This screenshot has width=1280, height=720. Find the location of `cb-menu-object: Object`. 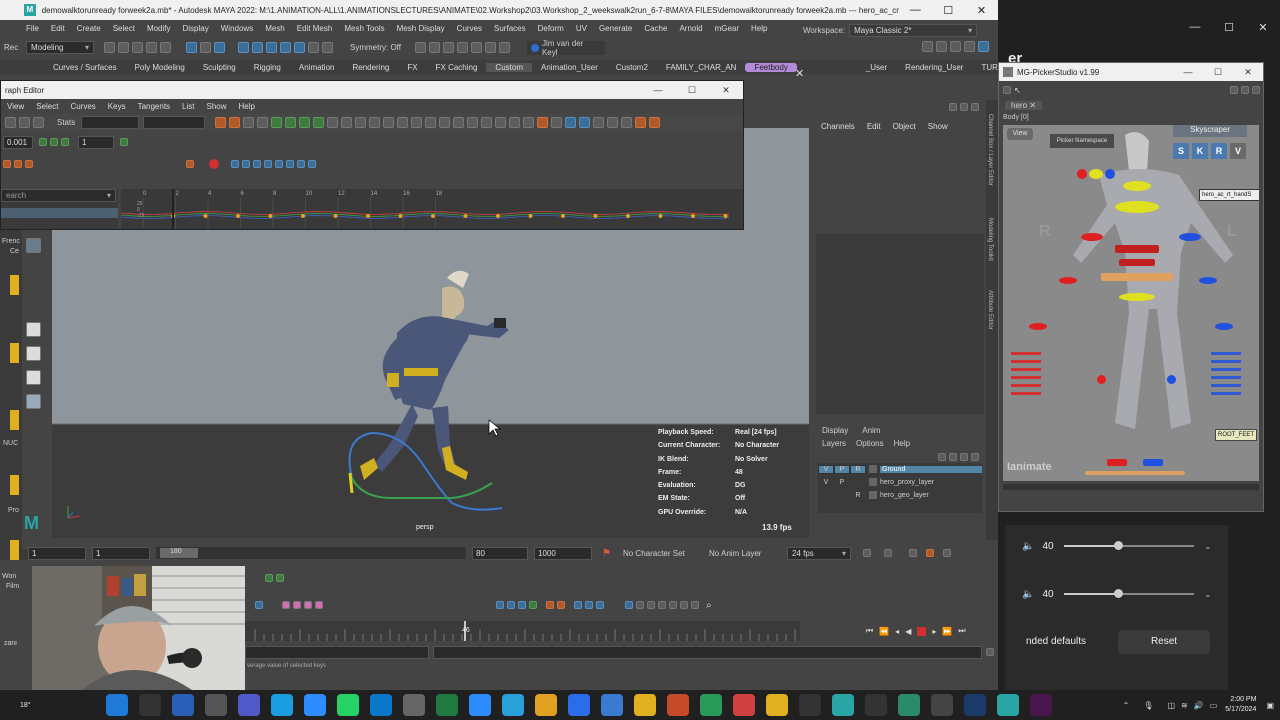

cb-menu-object: Object is located at coordinates (904, 126).